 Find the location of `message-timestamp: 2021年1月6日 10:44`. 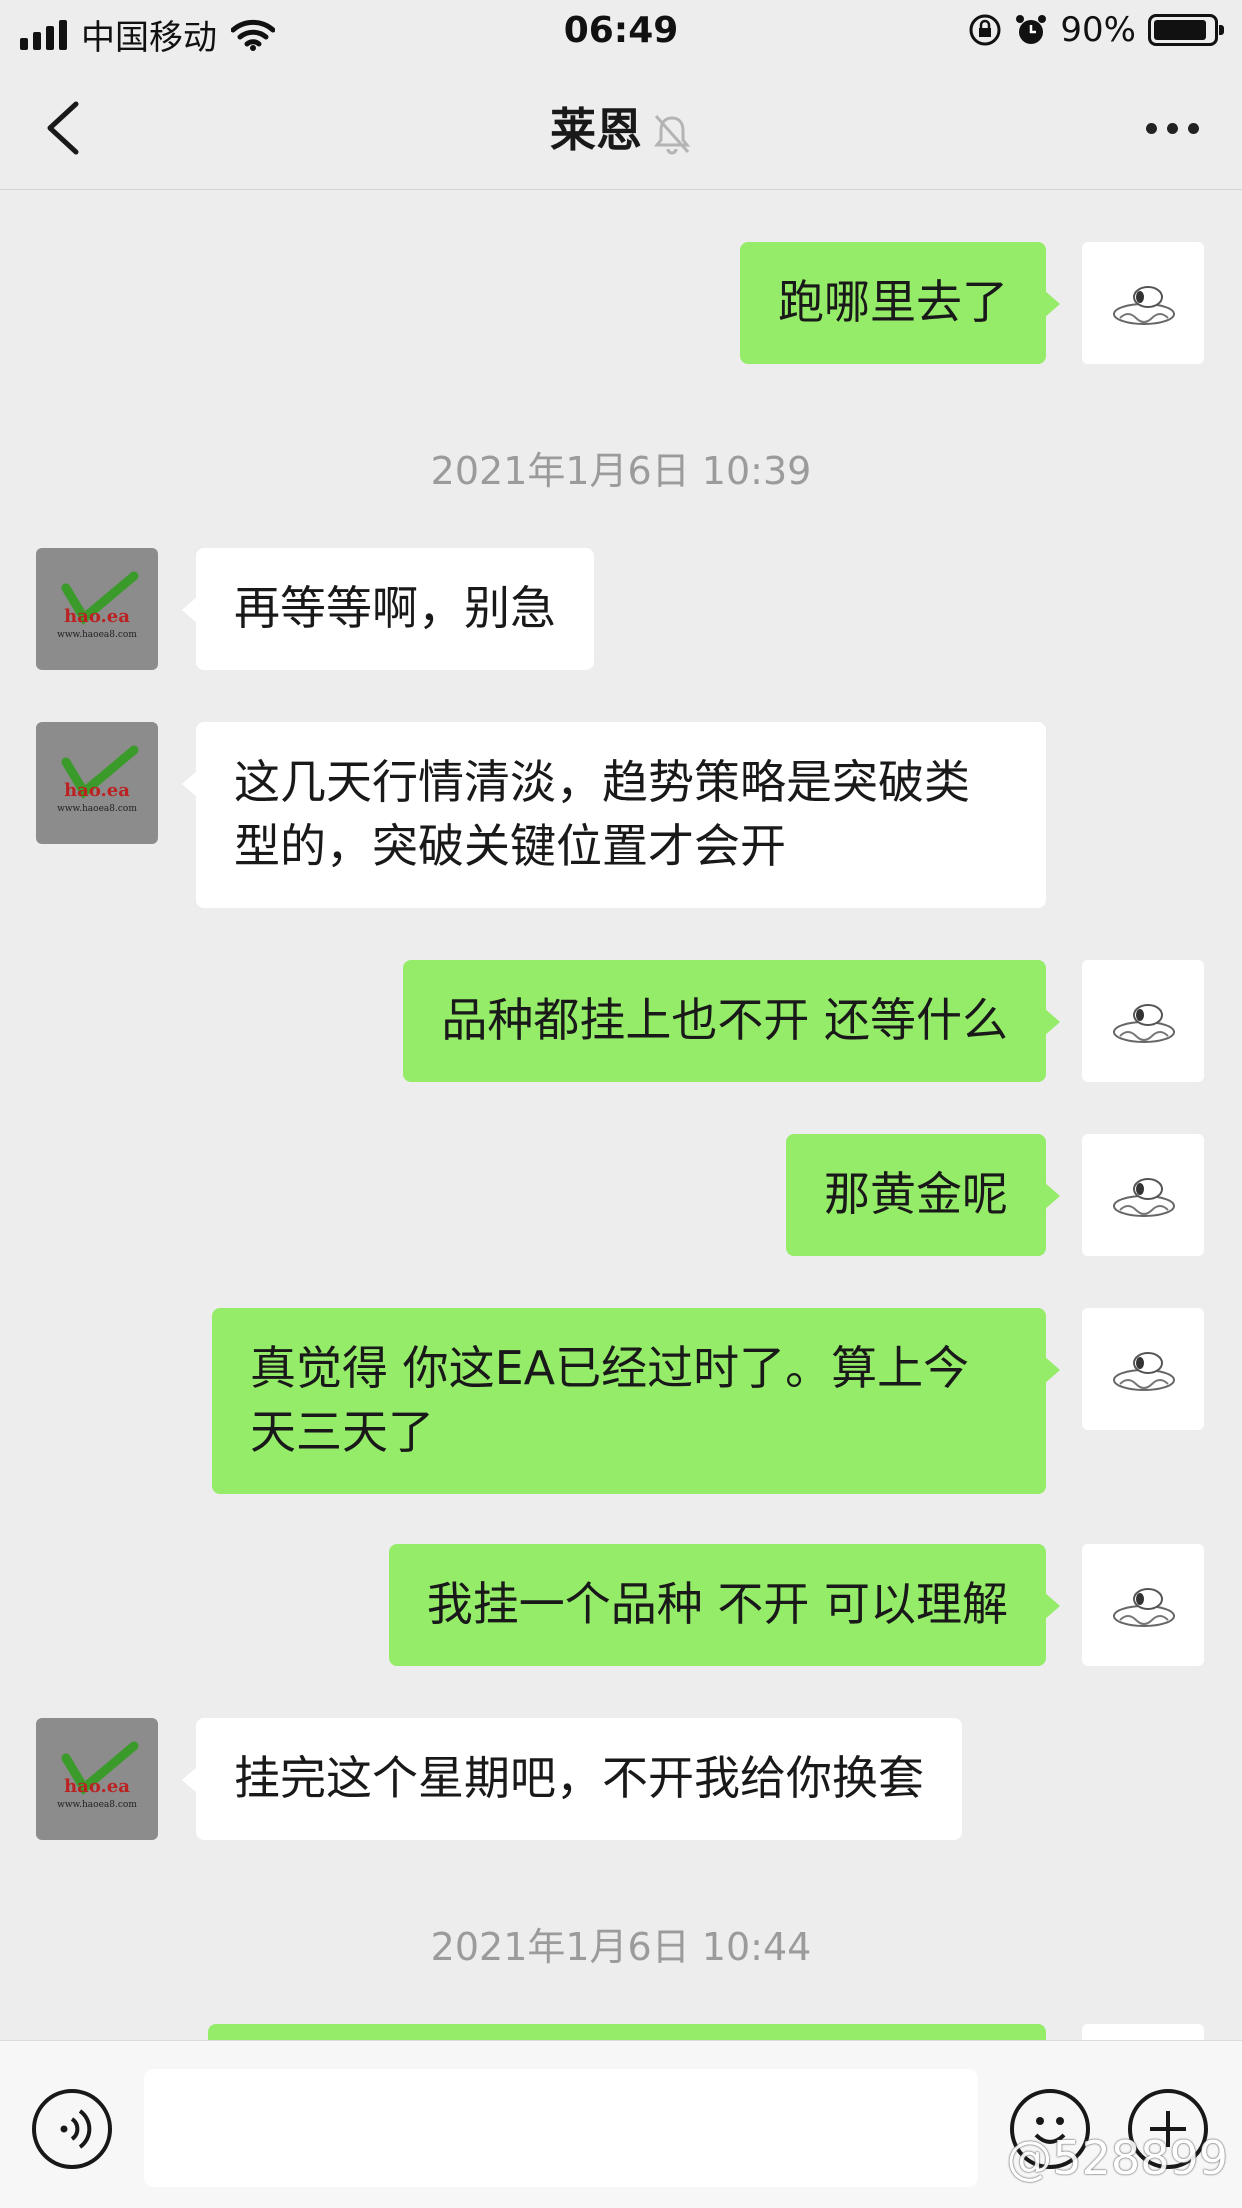

message-timestamp: 2021年1月6日 10:44 is located at coordinates (621, 1947).